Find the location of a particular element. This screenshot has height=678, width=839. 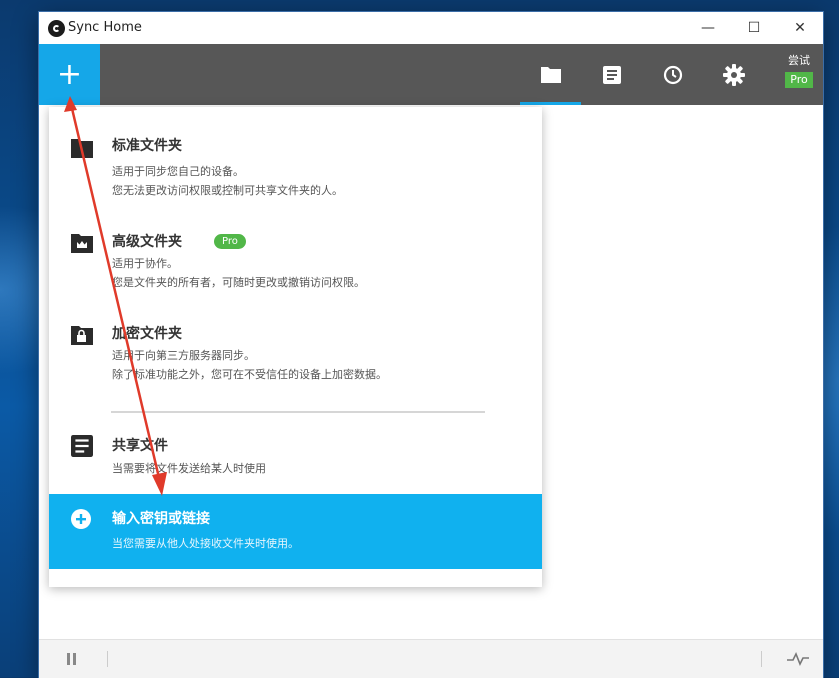

tab-folders is located at coordinates (550, 74).